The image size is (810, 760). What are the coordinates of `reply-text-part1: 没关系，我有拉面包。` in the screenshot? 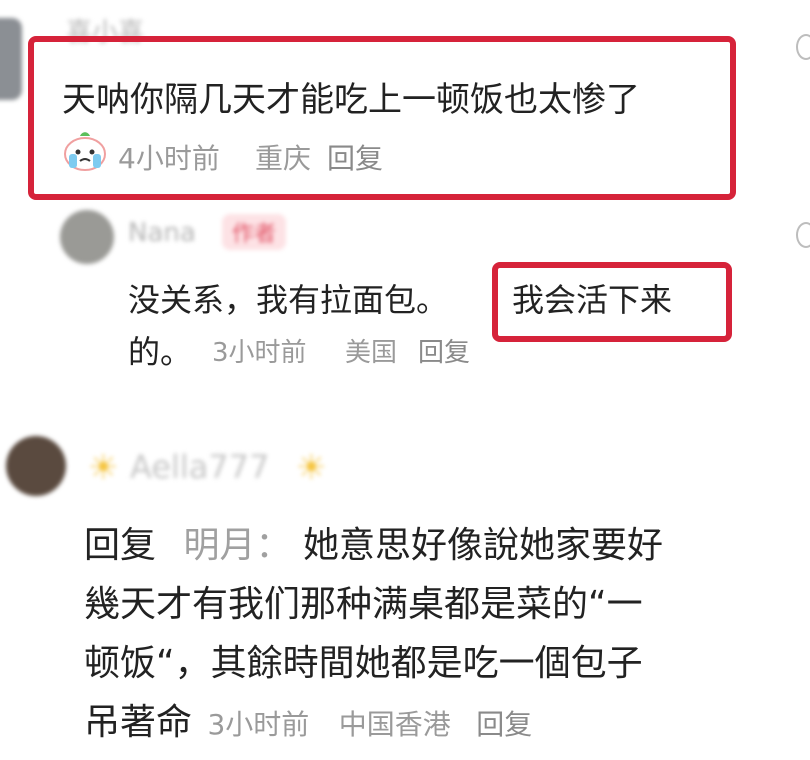 It's located at (288, 300).